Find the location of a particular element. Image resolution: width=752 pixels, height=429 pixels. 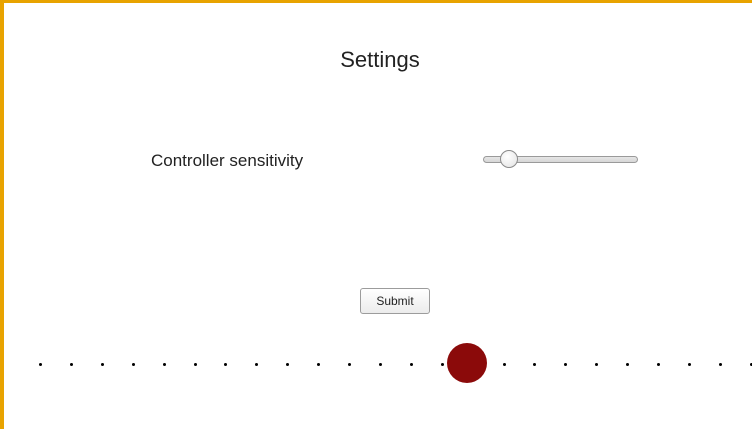

controller-sensitivity-label: Controller sensitivity is located at coordinates (227, 160).